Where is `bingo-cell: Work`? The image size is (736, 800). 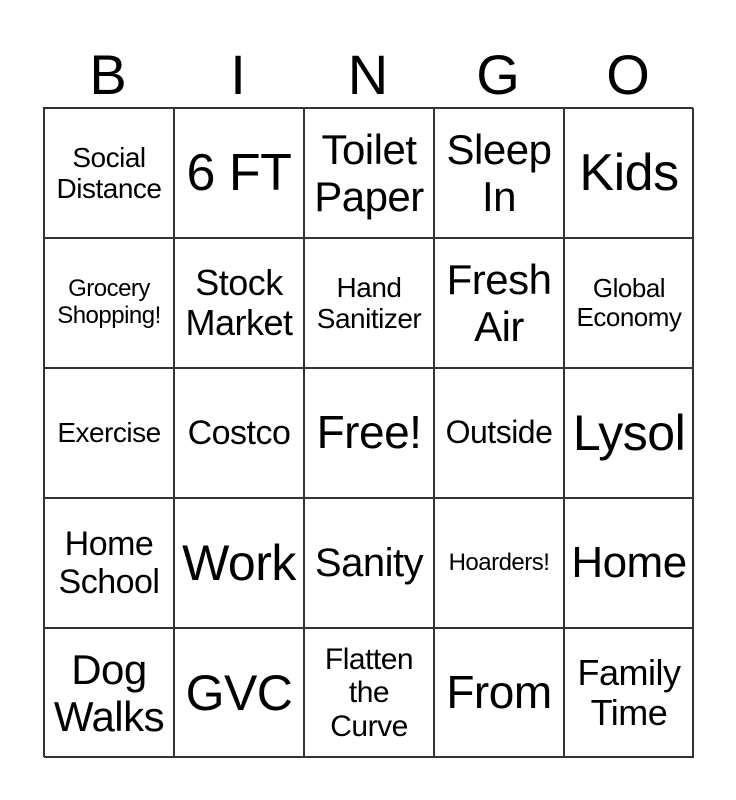 bingo-cell: Work is located at coordinates (239, 563).